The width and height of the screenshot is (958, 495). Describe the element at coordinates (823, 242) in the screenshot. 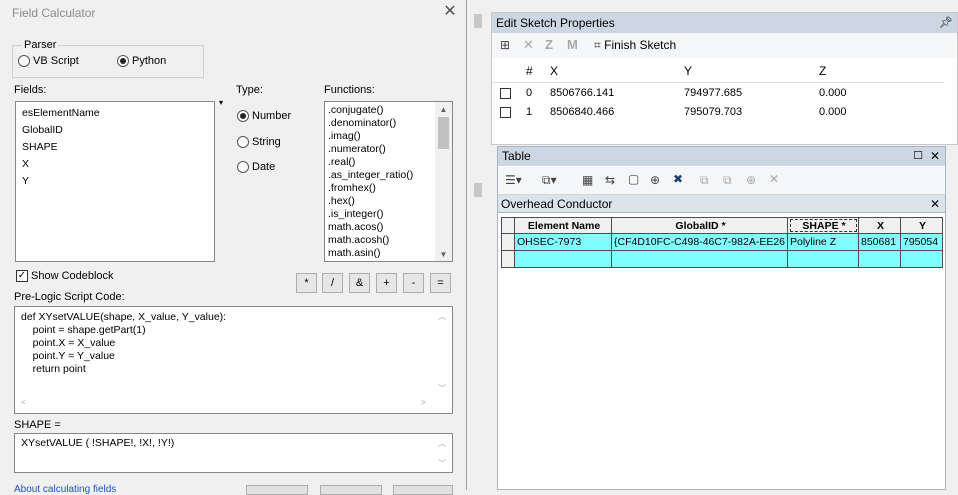

I see `cell-shape: Polyline Z` at that location.